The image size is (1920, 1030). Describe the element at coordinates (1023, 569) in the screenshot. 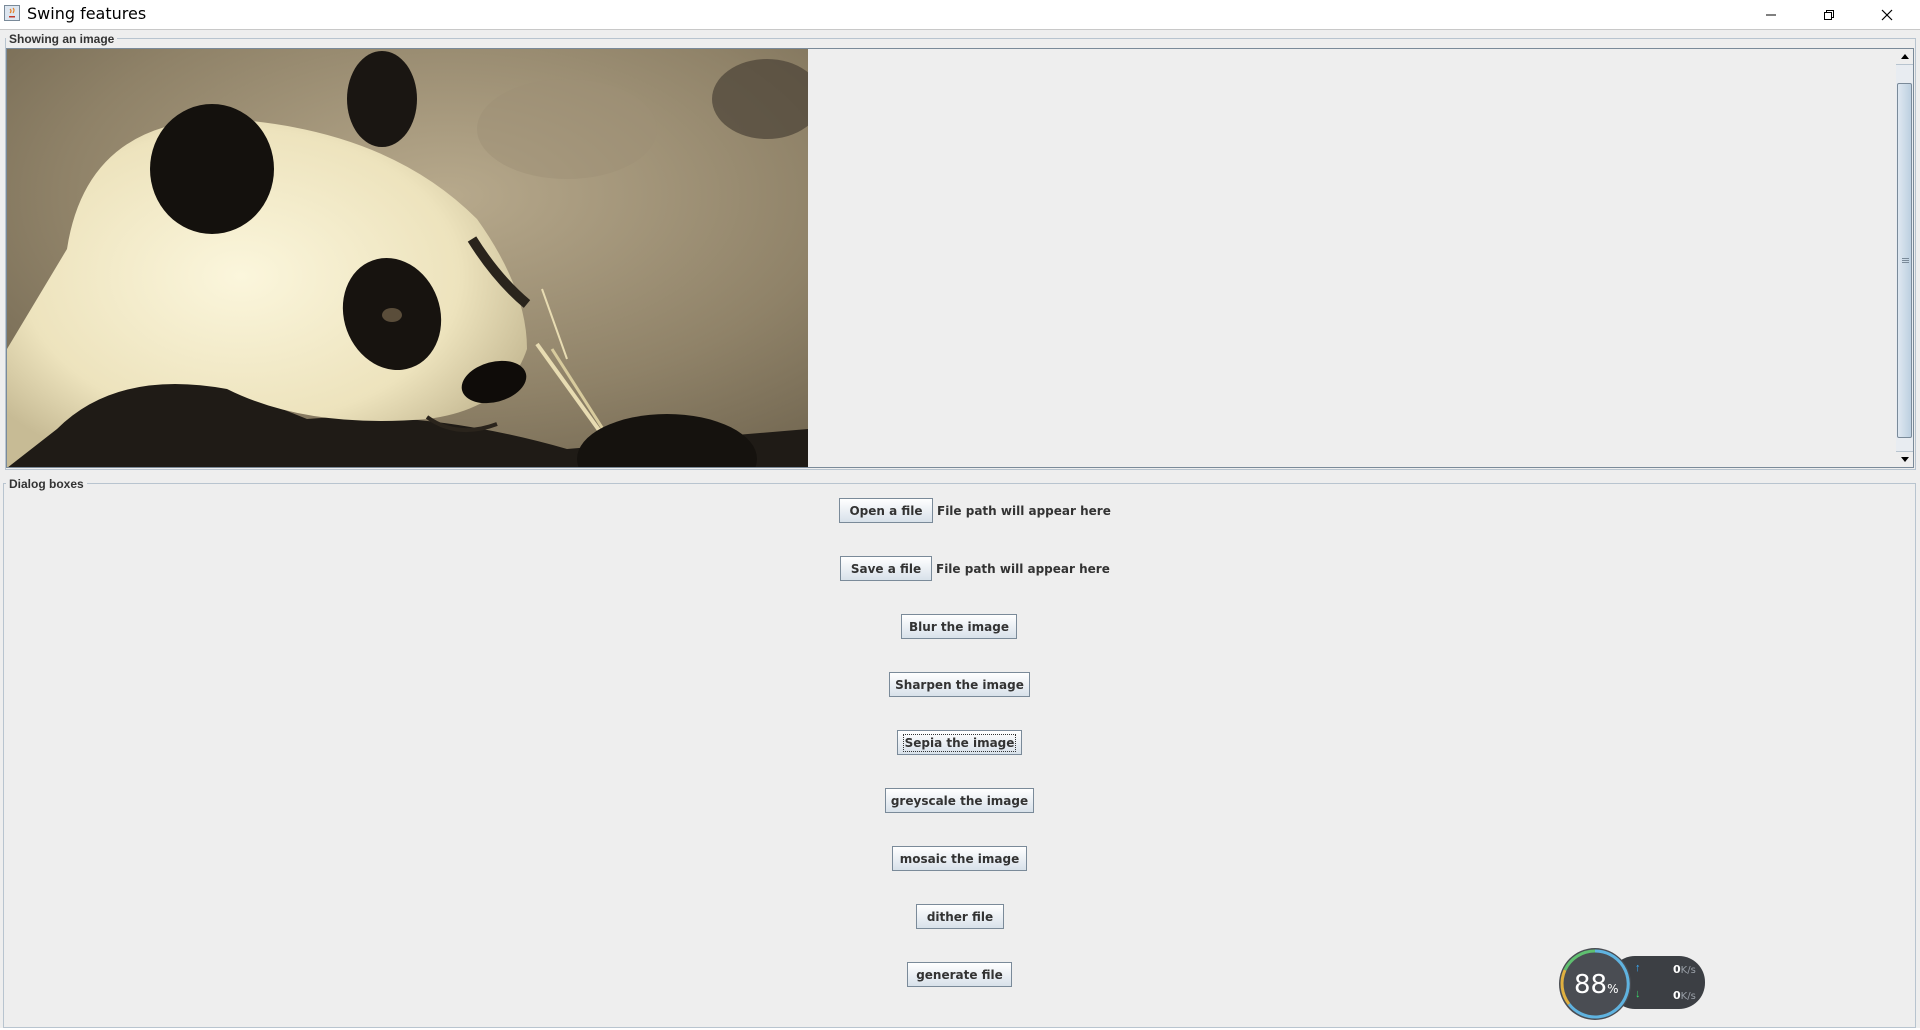

I see `save-file-path: File path will appear here` at that location.